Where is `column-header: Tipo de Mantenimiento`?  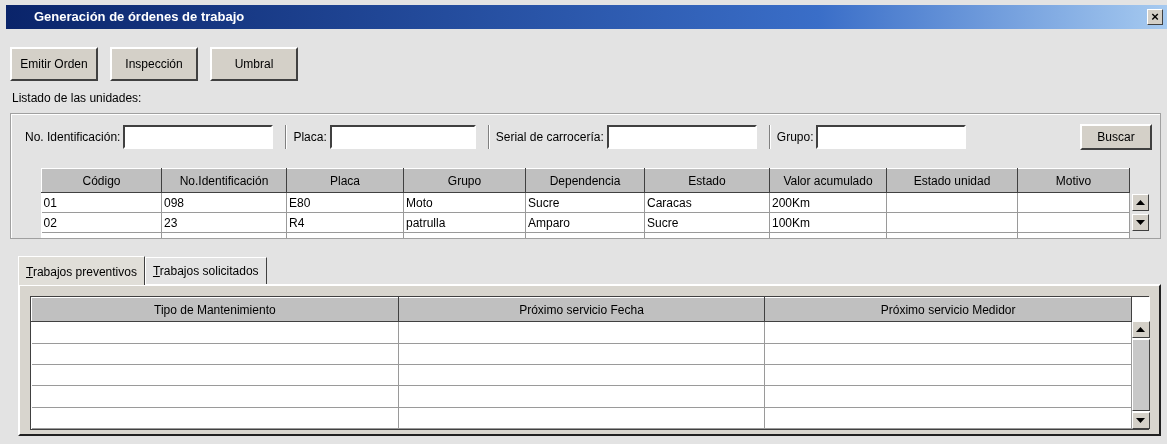 column-header: Tipo de Mantenimiento is located at coordinates (215, 309).